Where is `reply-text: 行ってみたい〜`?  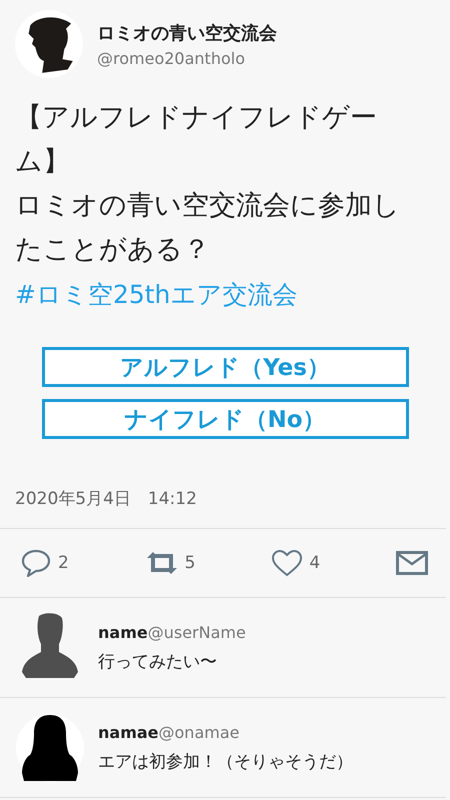 reply-text: 行ってみたい〜 is located at coordinates (158, 661).